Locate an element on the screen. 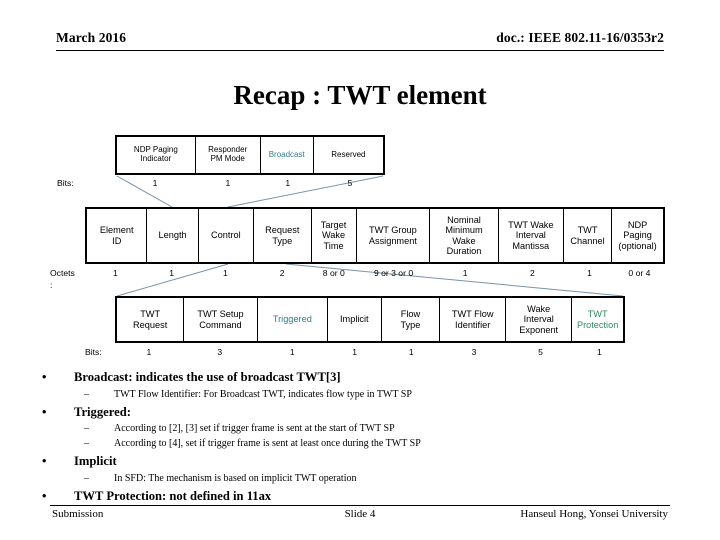  bullet-item: • Implicit is located at coordinates (366, 462).